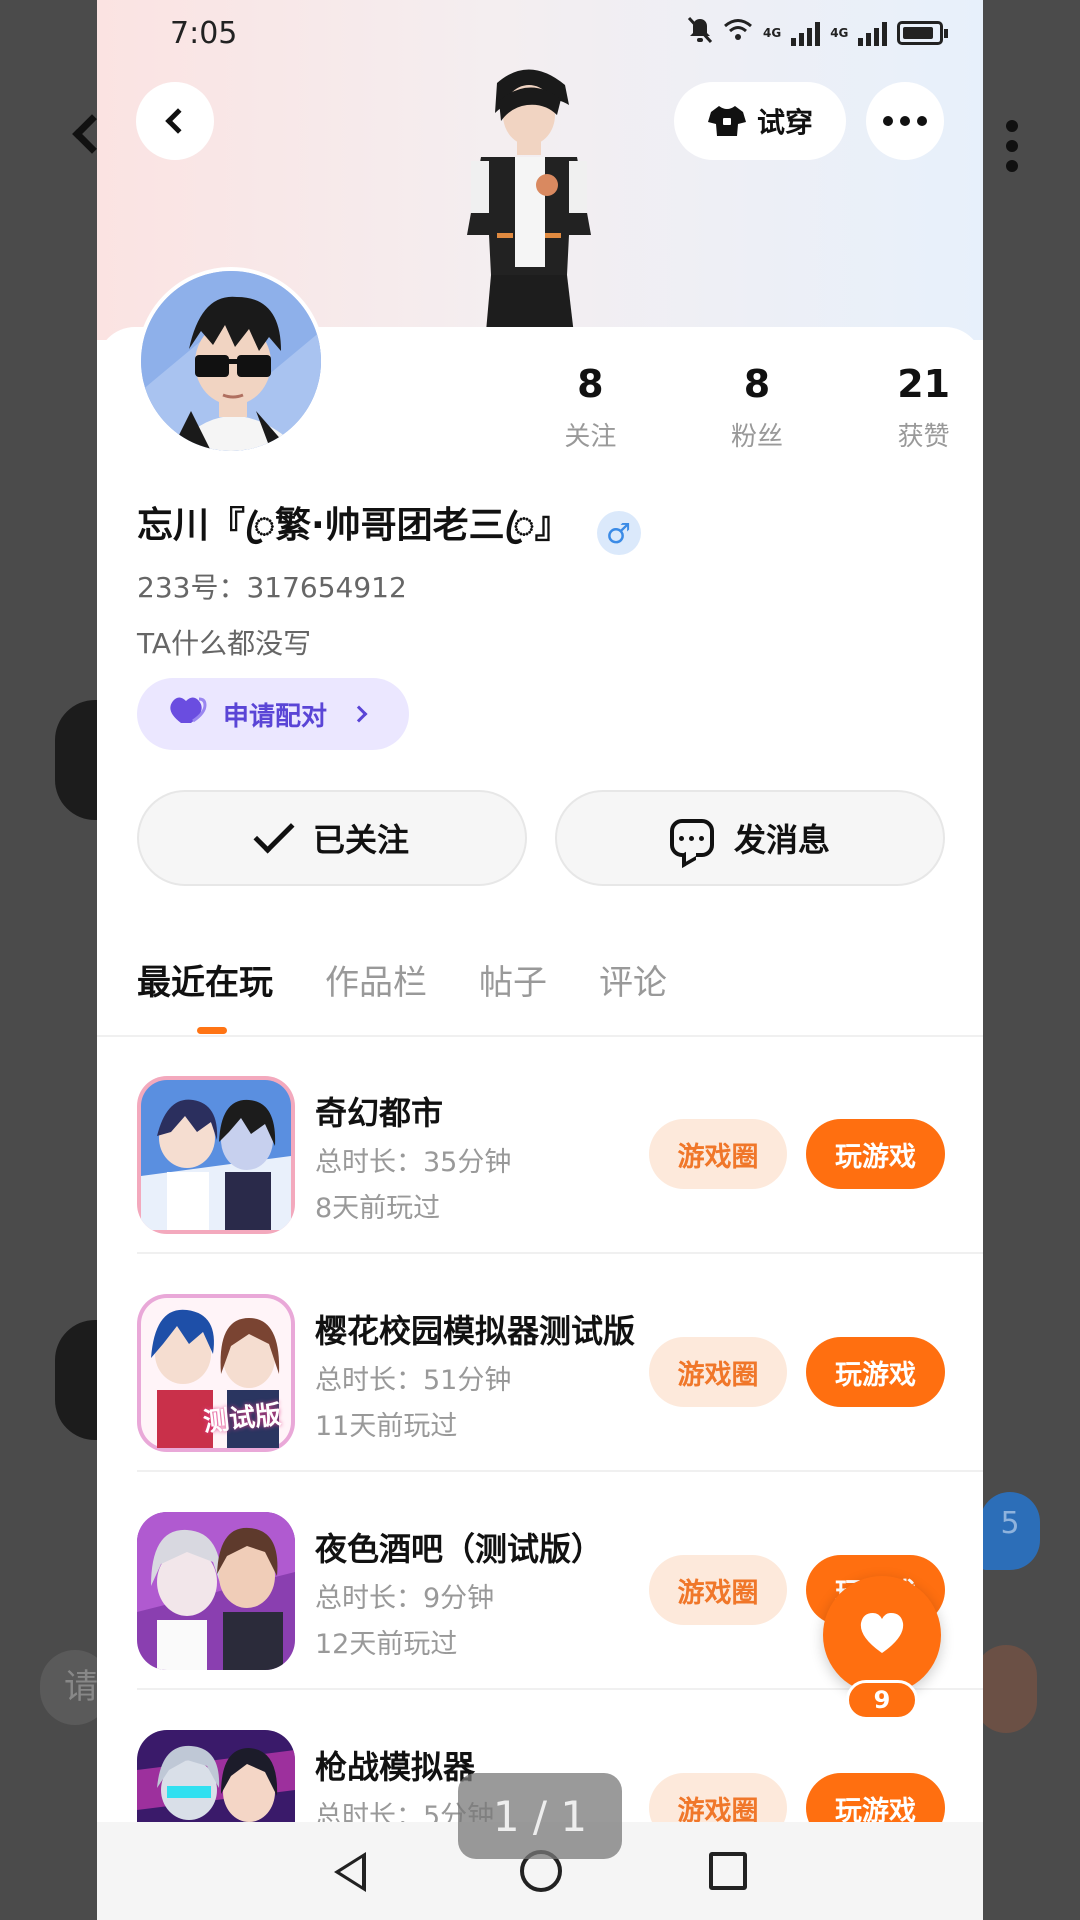 Image resolution: width=1080 pixels, height=1920 pixels. What do you see at coordinates (359, 714) in the screenshot?
I see `chevron-right-icon` at bounding box center [359, 714].